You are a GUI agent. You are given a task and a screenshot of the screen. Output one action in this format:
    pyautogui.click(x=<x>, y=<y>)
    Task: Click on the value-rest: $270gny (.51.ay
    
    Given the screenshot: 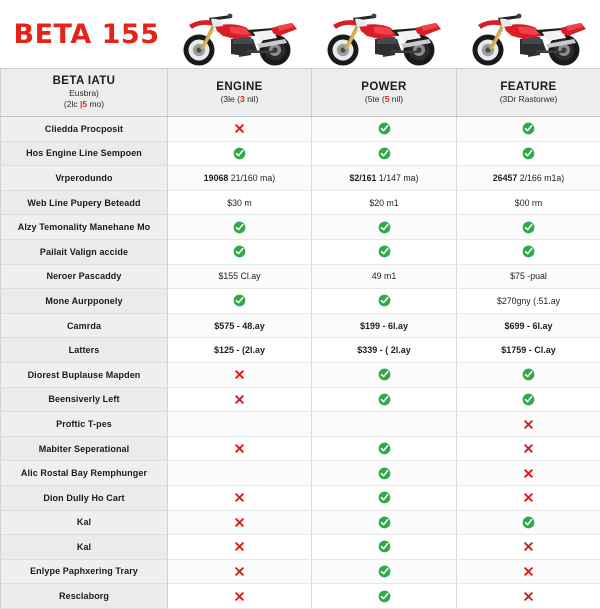 What is the action you would take?
    pyautogui.click(x=528, y=301)
    